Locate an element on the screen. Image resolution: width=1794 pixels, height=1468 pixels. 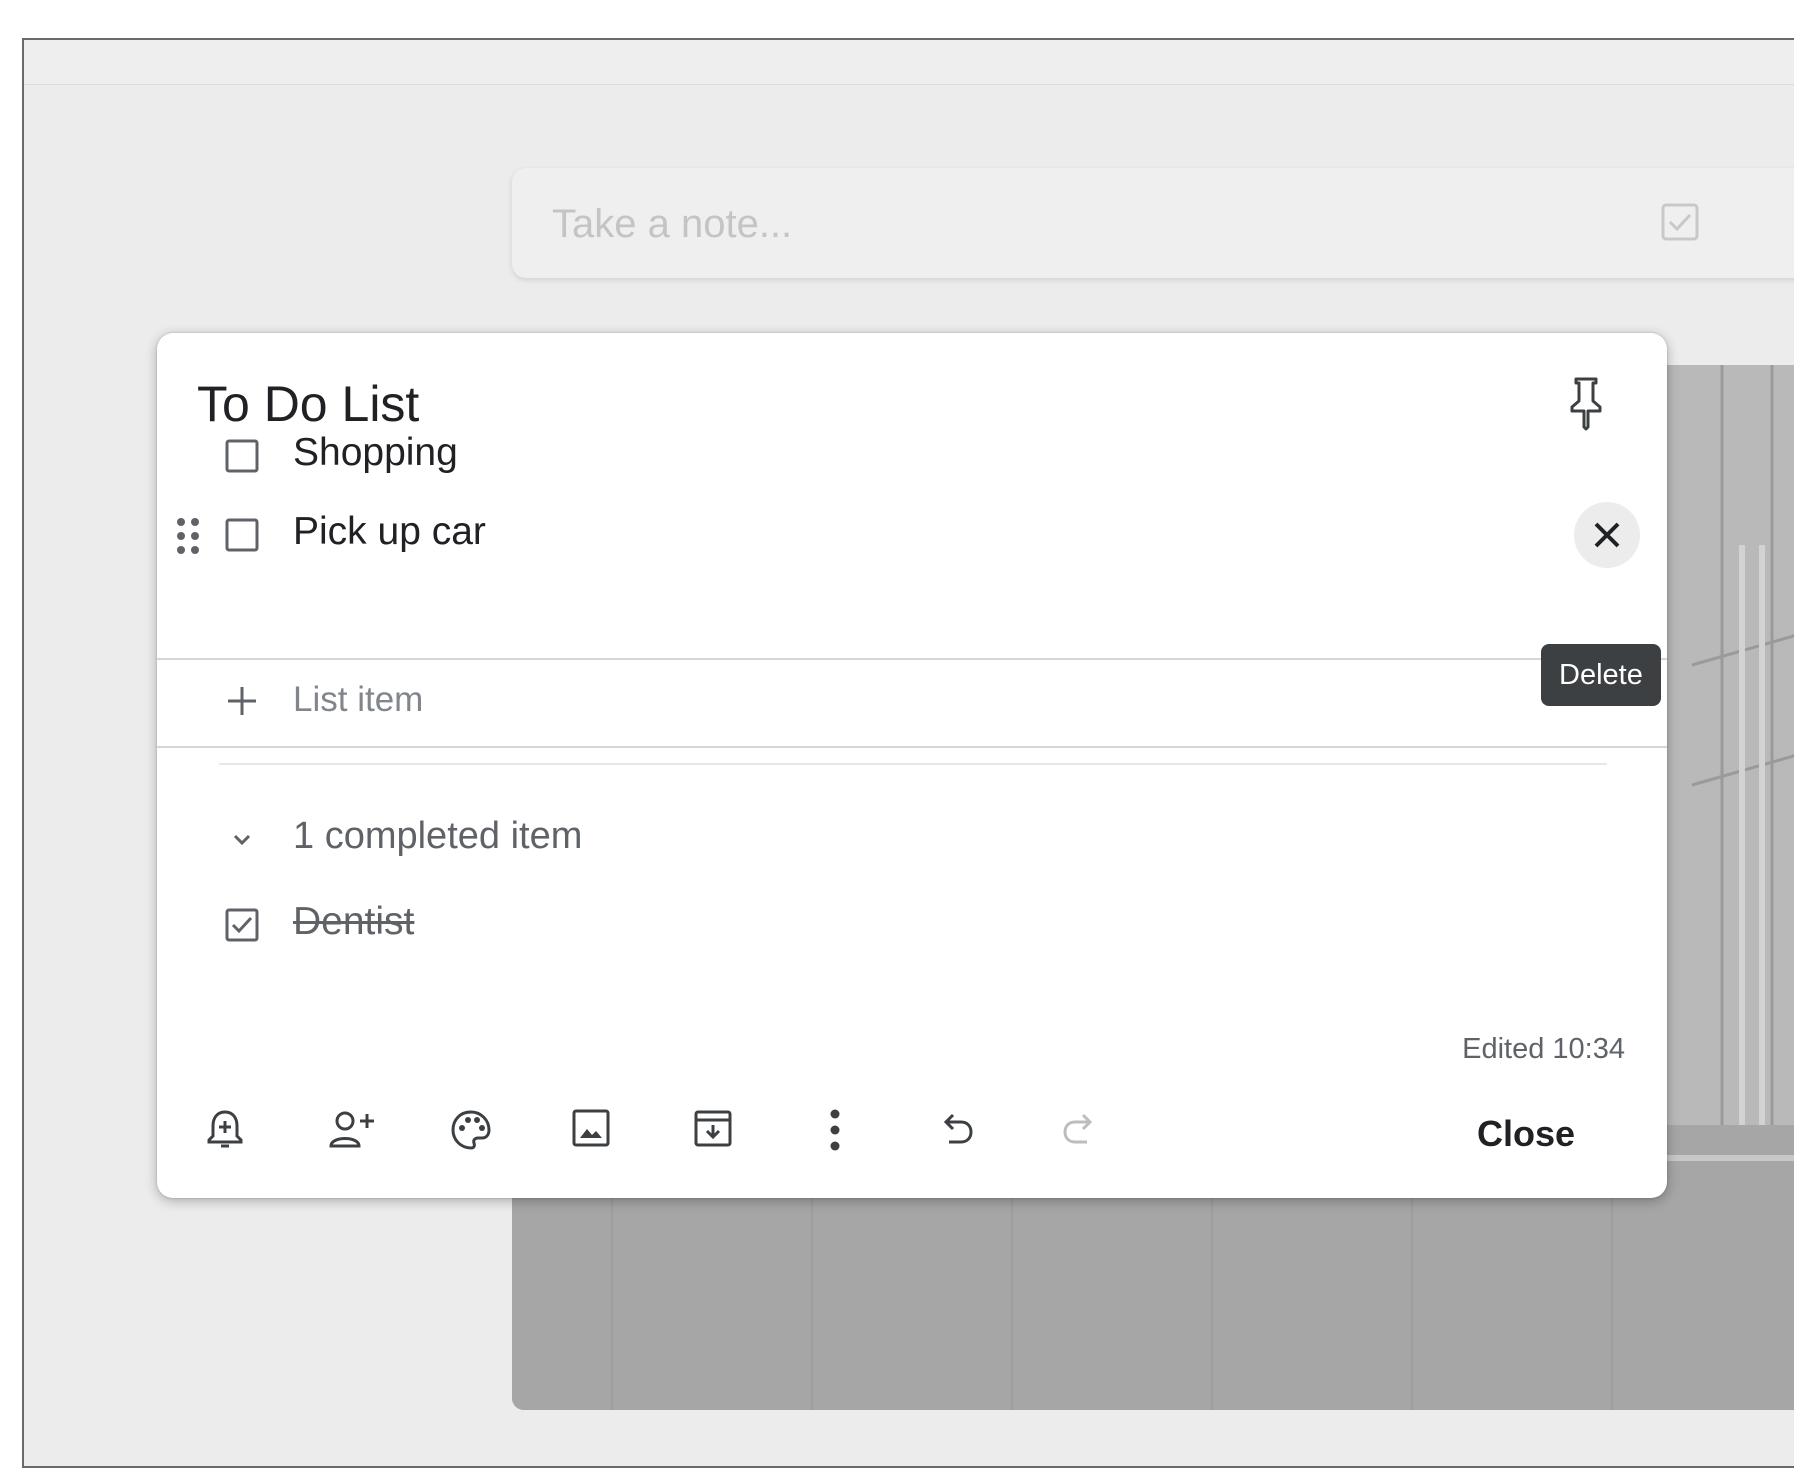
divider is located at coordinates (913, 764).